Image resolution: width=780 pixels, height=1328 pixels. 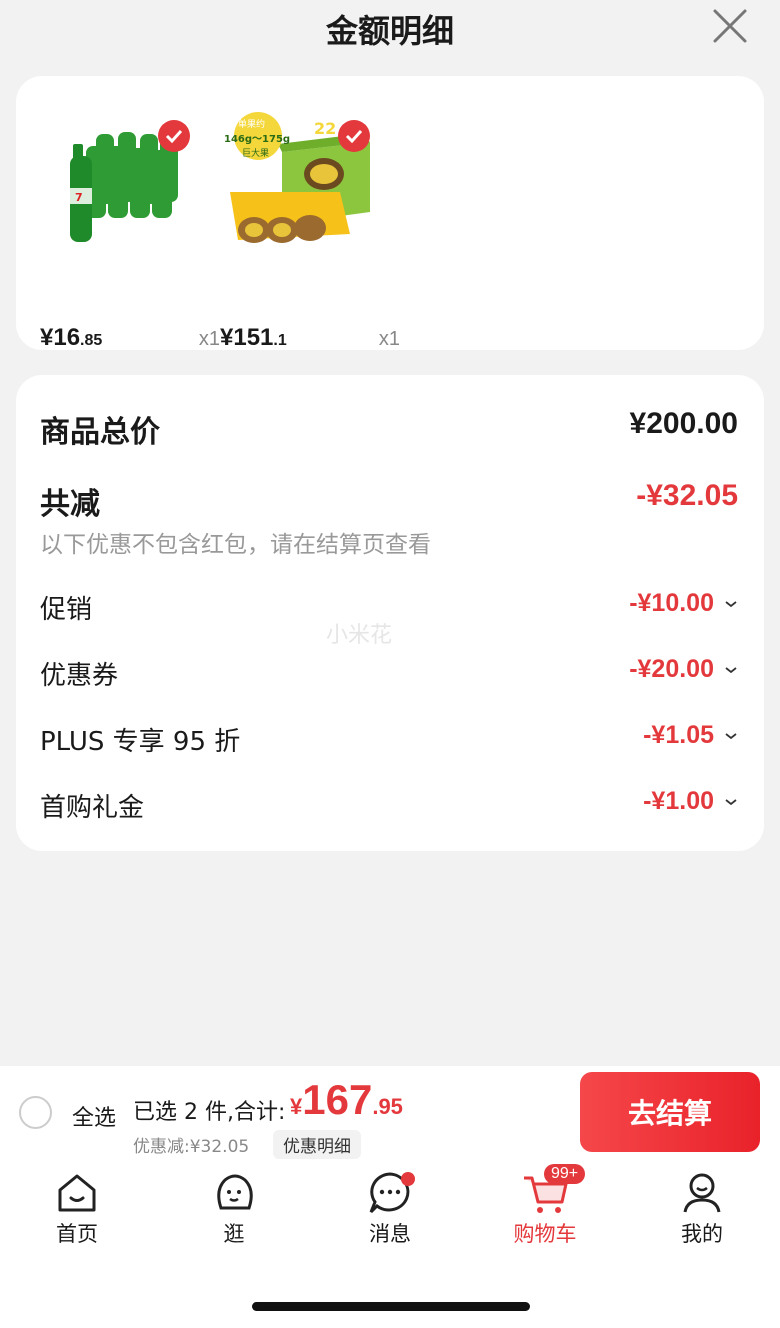 What do you see at coordinates (77, 1234) in the screenshot?
I see `tab-label: 首页` at bounding box center [77, 1234].